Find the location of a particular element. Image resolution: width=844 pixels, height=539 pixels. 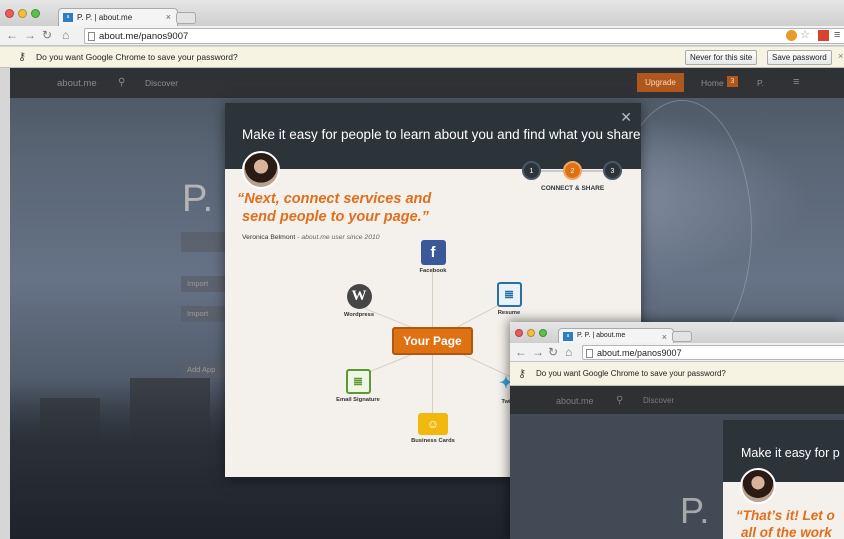

active-step-label: CONNECT & SHARE is located at coordinates (573, 188).